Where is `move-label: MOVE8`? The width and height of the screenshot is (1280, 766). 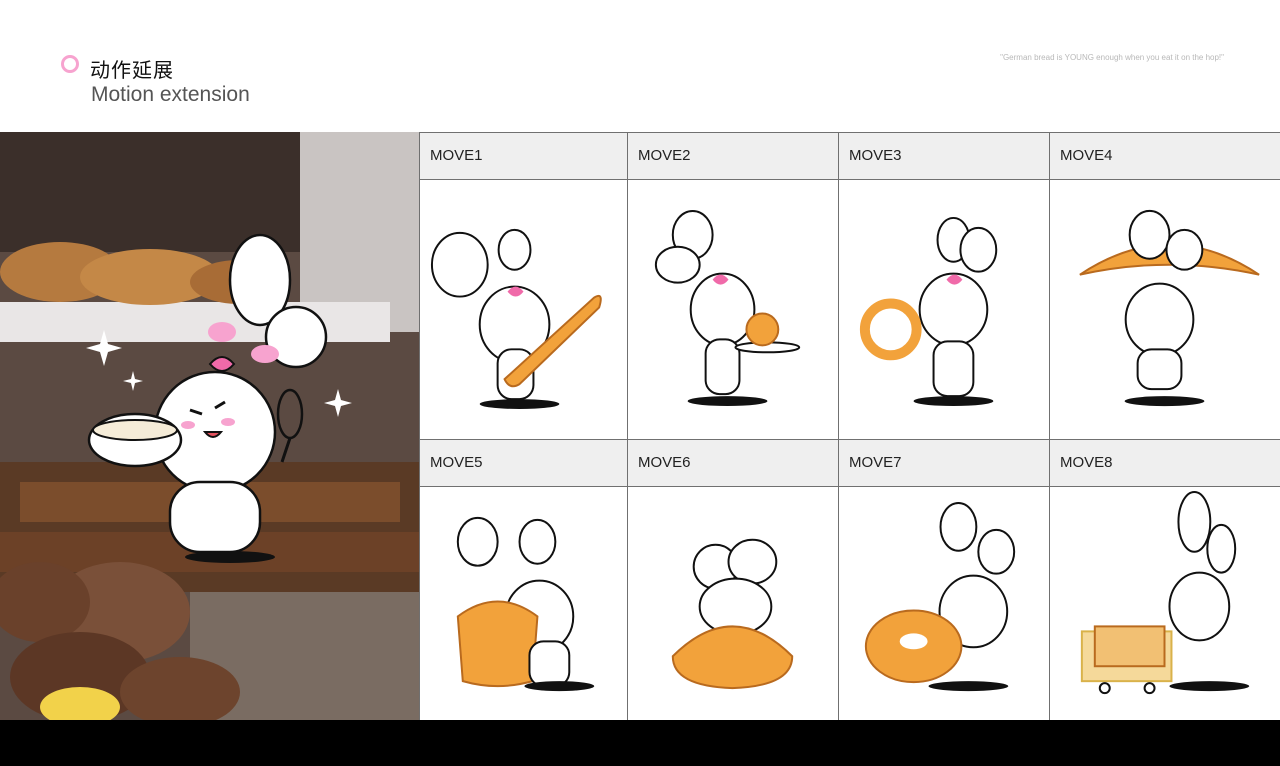 move-label: MOVE8 is located at coordinates (1086, 462).